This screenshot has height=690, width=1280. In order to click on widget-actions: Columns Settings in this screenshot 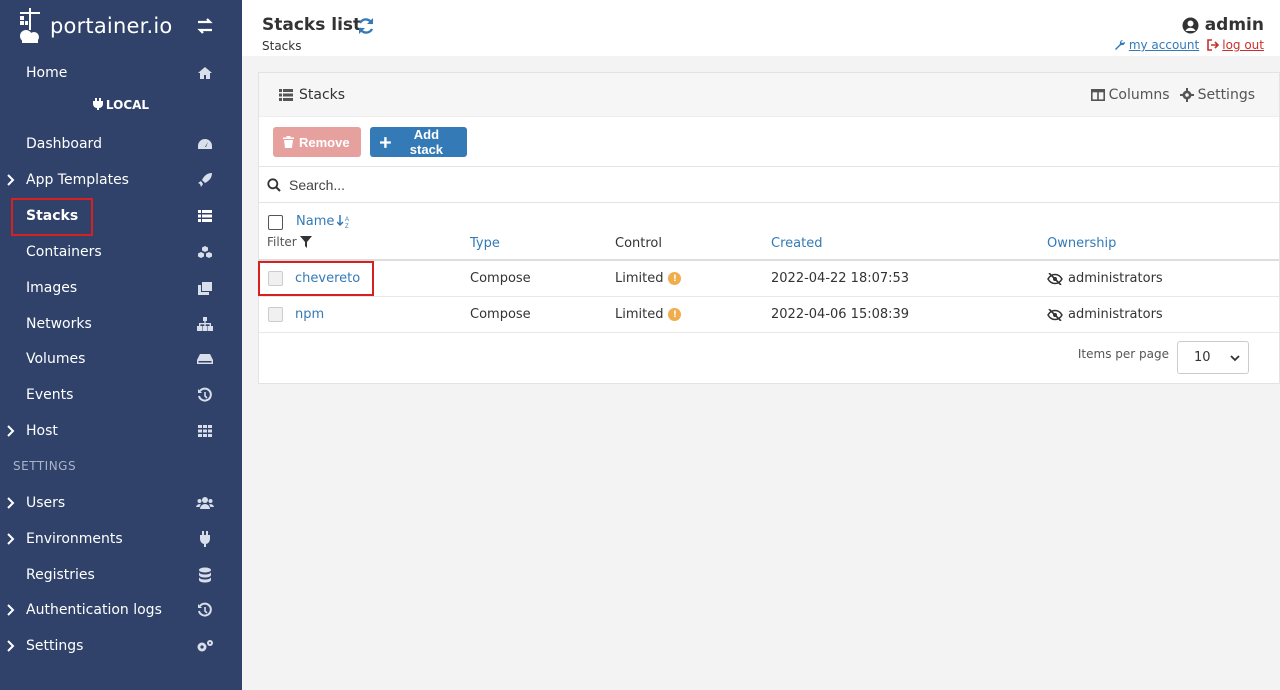, I will do `click(1172, 95)`.